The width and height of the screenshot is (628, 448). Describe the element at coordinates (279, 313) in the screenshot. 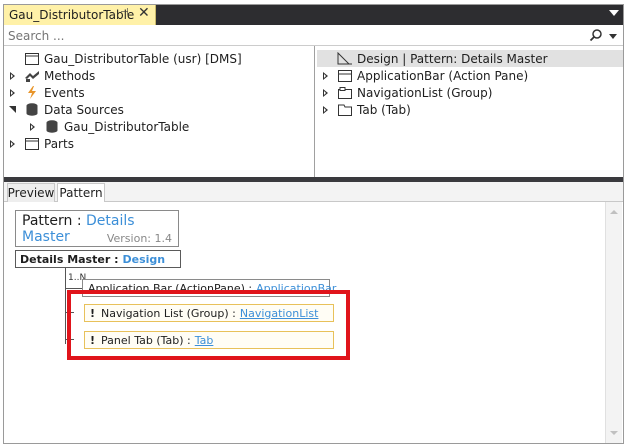

I see `node-link-navigationlist: NavigationList` at that location.